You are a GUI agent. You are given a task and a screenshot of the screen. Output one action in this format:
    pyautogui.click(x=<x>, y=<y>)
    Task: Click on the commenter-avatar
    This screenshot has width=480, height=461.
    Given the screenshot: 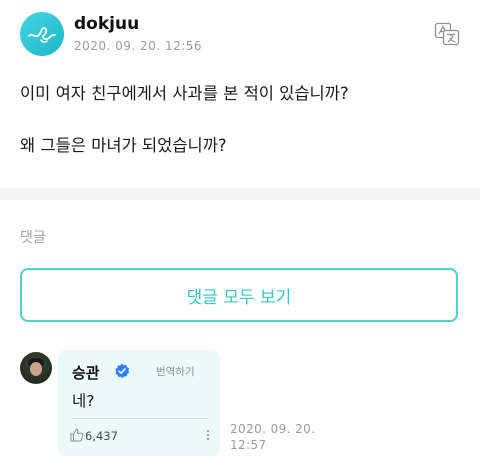 What is the action you would take?
    pyautogui.click(x=36, y=368)
    